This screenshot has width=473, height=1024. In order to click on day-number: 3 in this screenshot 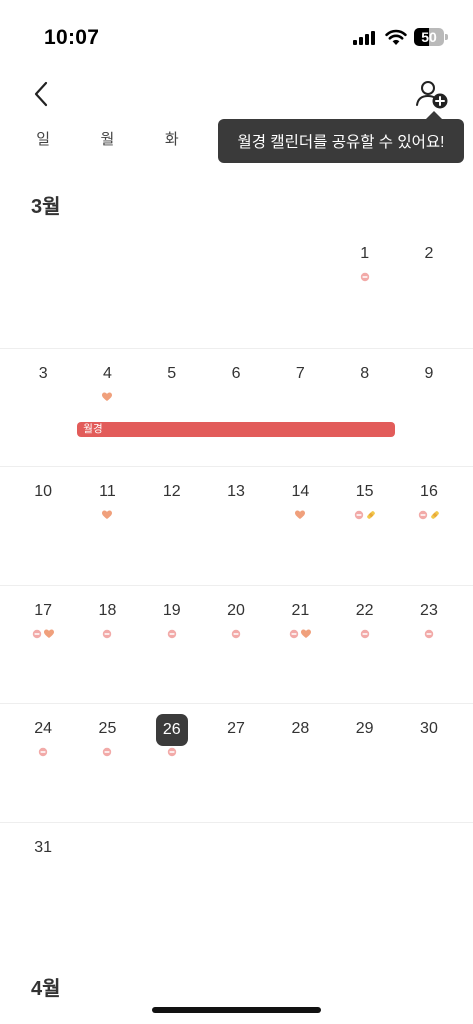, I will do `click(43, 373)`.